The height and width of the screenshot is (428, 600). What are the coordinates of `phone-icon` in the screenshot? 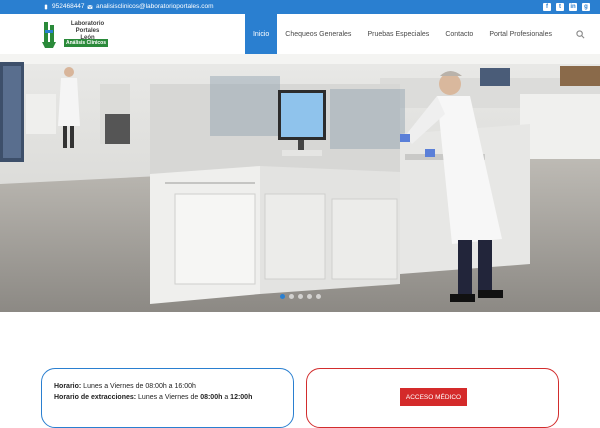 It's located at (46, 6).